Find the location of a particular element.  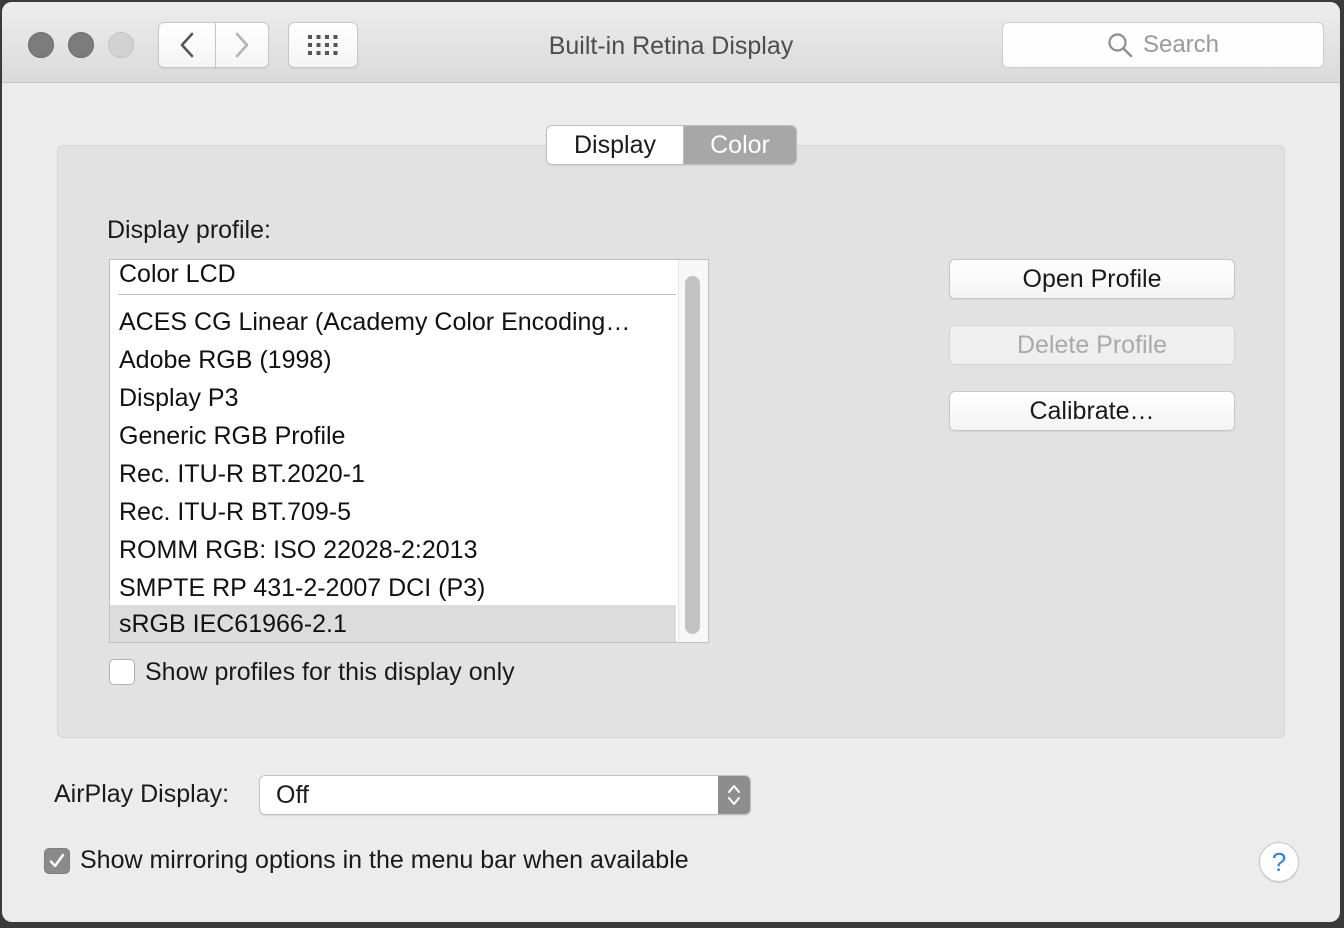

list-scrollbar is located at coordinates (693, 451).